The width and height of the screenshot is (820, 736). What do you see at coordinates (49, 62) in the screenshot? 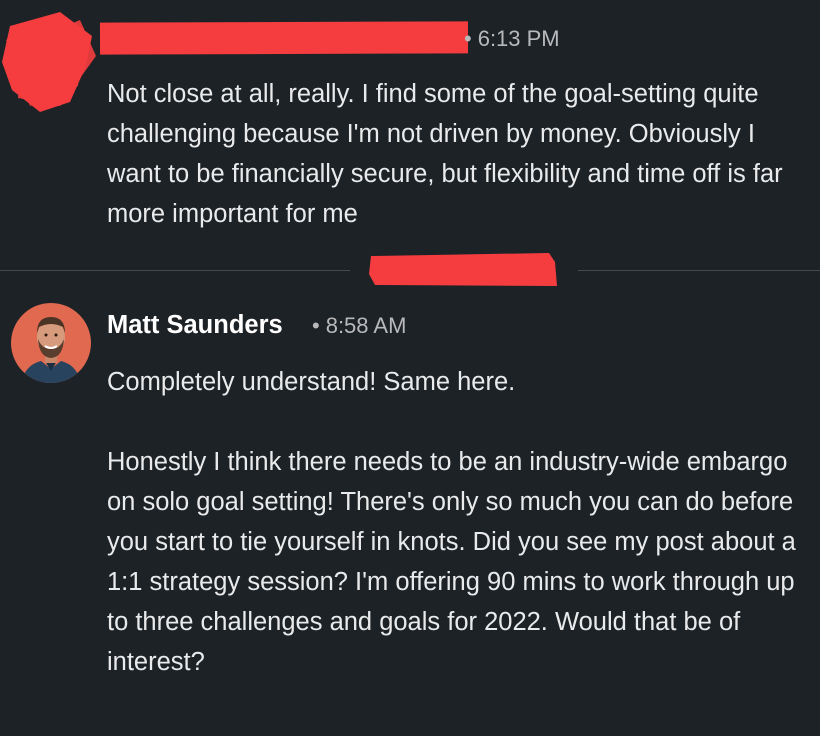
I see `redacted-avatar` at bounding box center [49, 62].